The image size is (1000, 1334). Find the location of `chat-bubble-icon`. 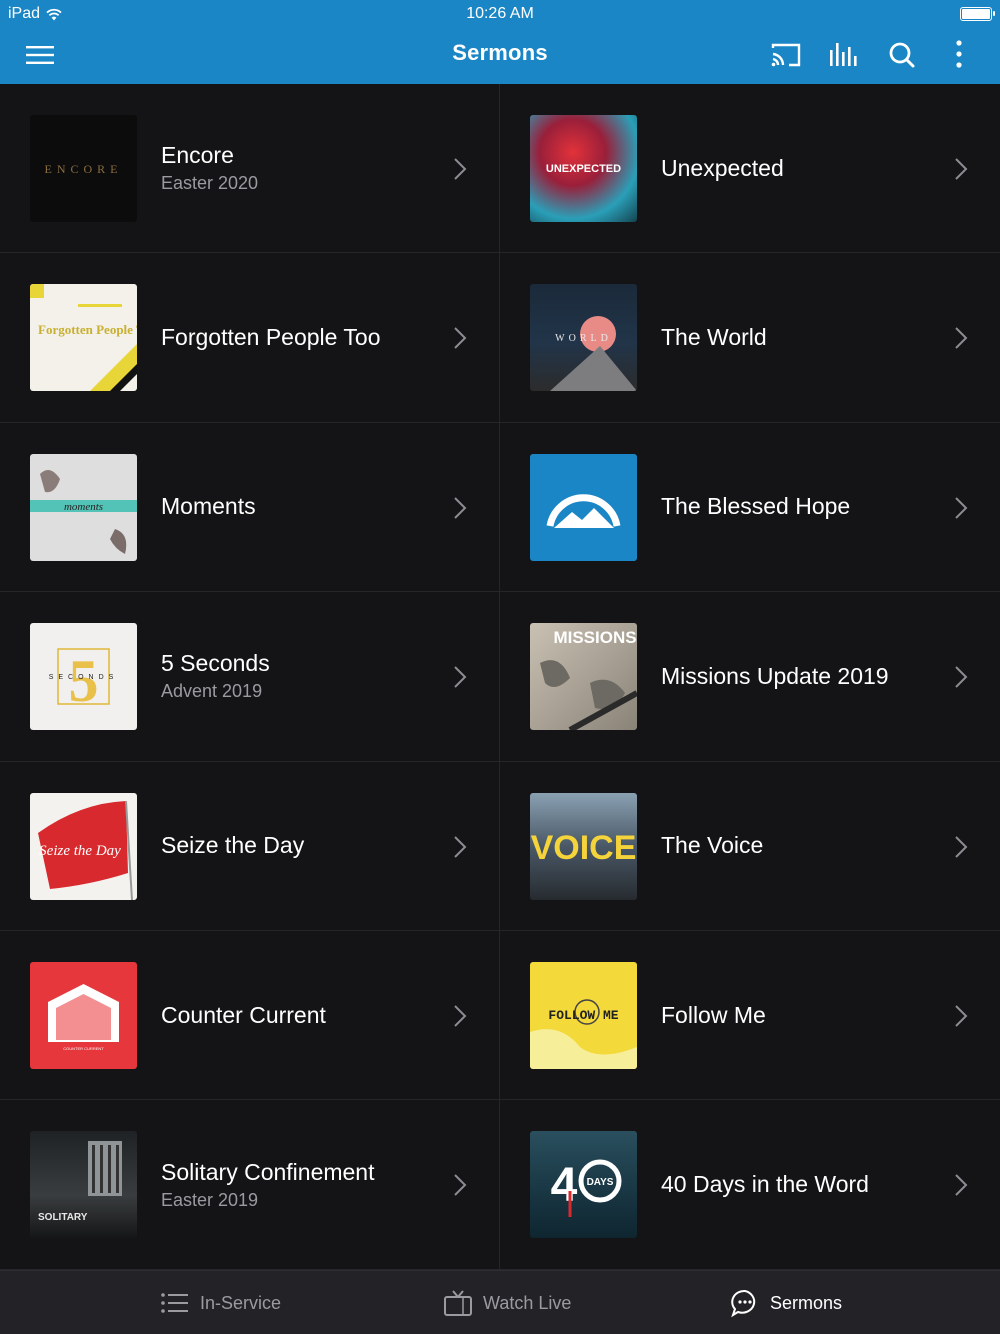

chat-bubble-icon is located at coordinates (743, 1303).